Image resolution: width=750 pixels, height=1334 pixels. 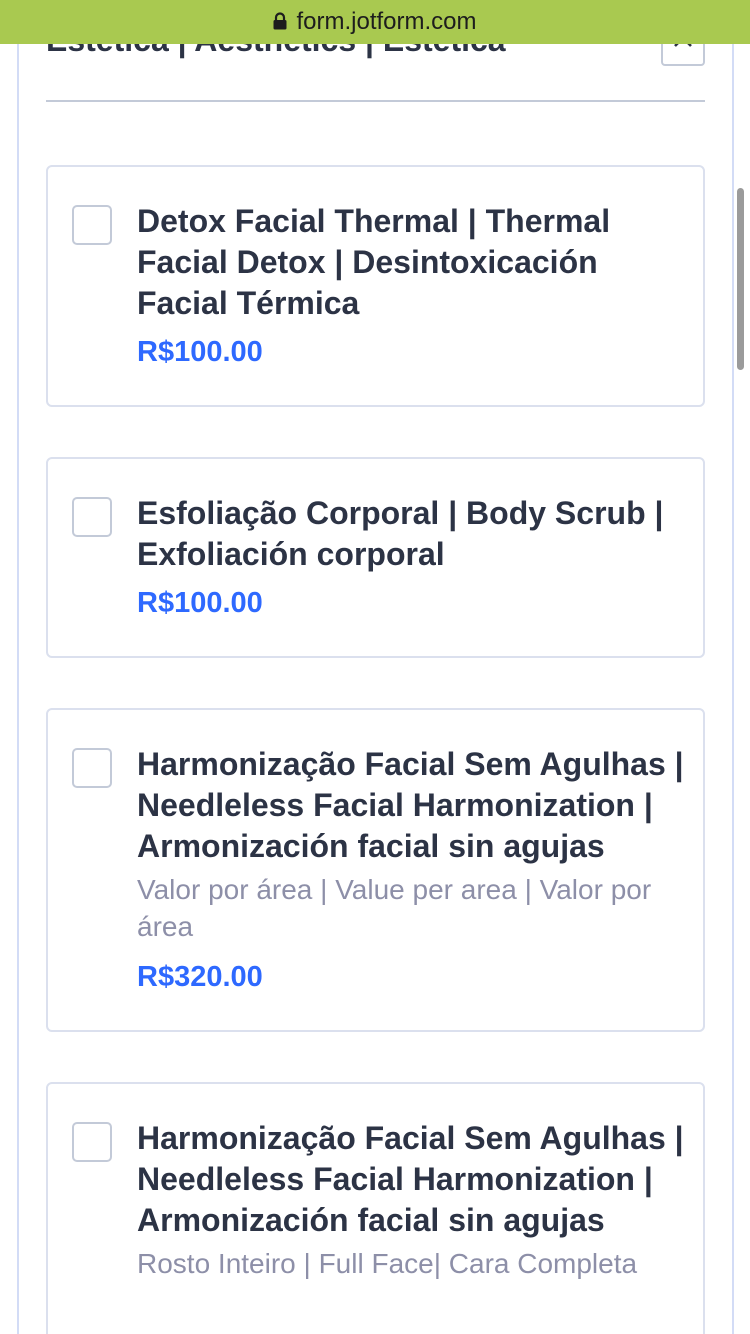 I want to click on page-scrollbar, so click(x=740, y=279).